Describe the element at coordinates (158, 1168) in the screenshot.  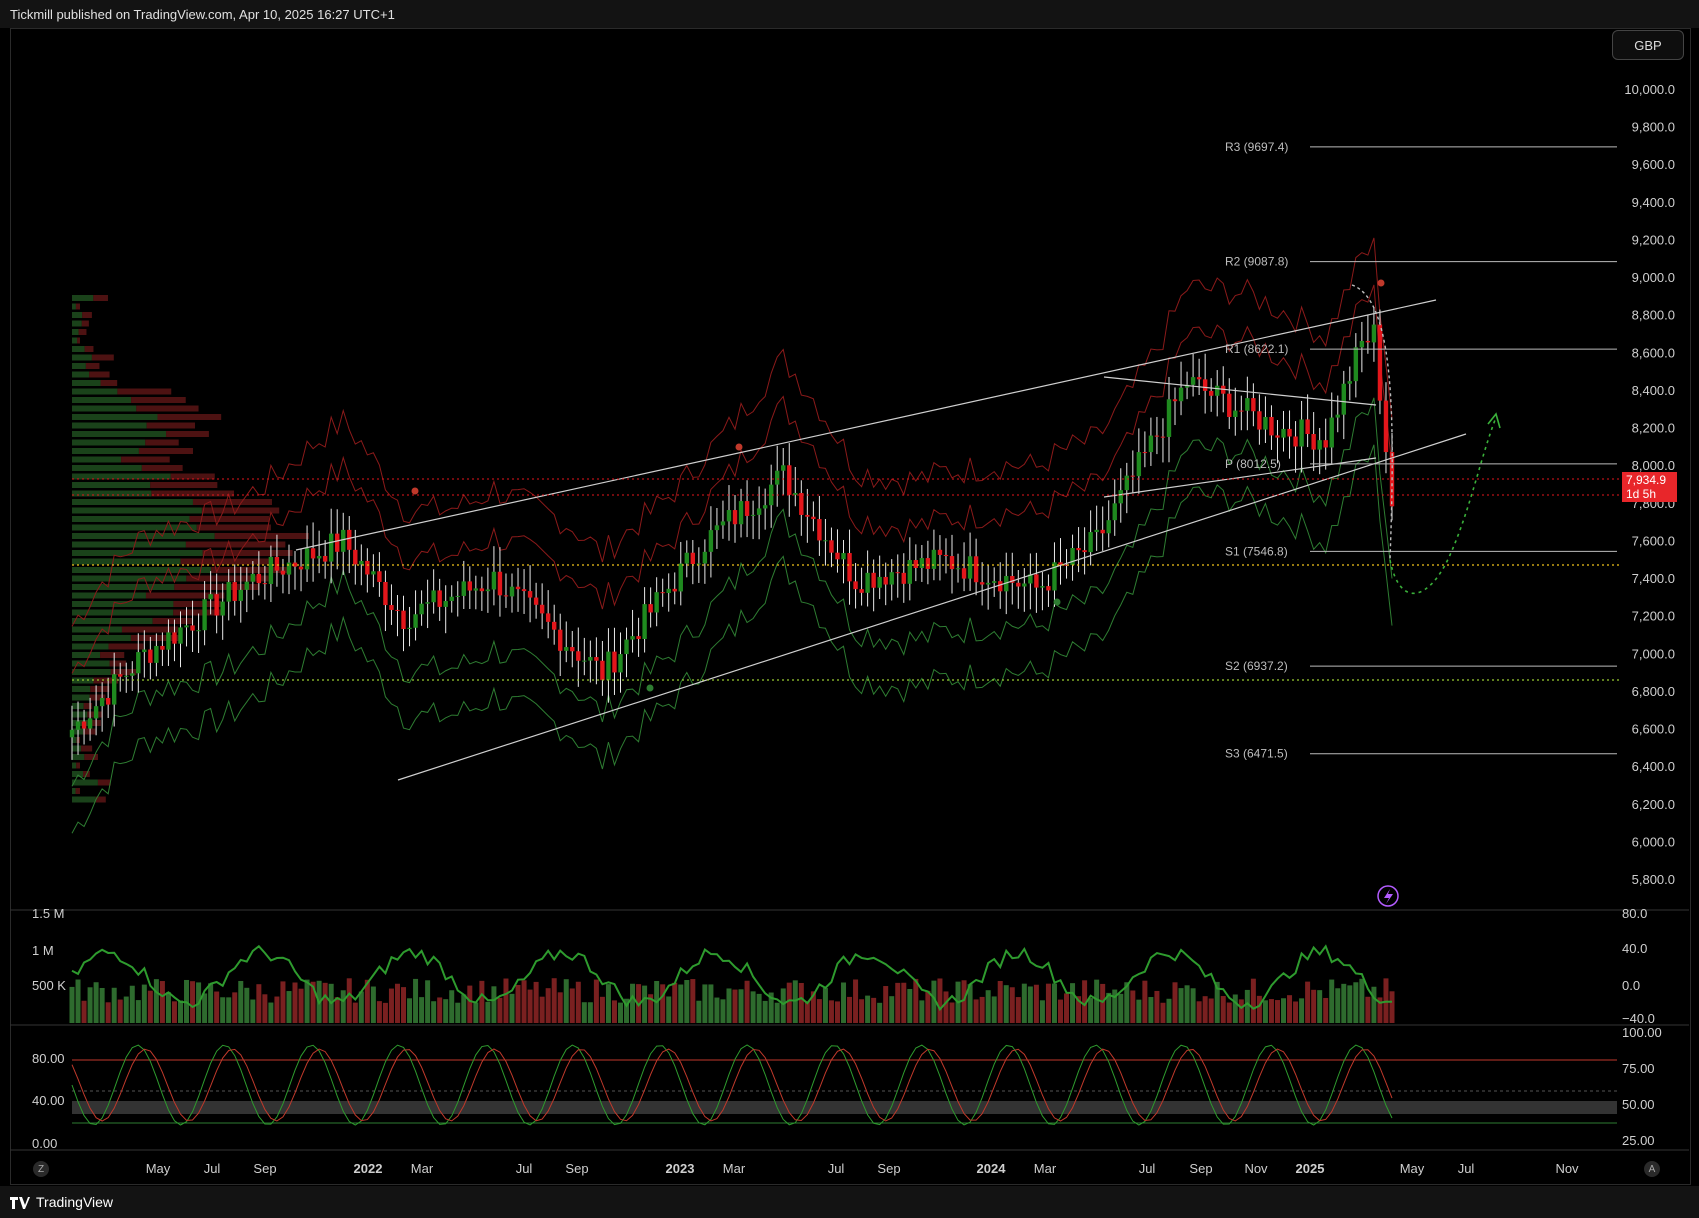
I see `time-axis-label: May` at that location.